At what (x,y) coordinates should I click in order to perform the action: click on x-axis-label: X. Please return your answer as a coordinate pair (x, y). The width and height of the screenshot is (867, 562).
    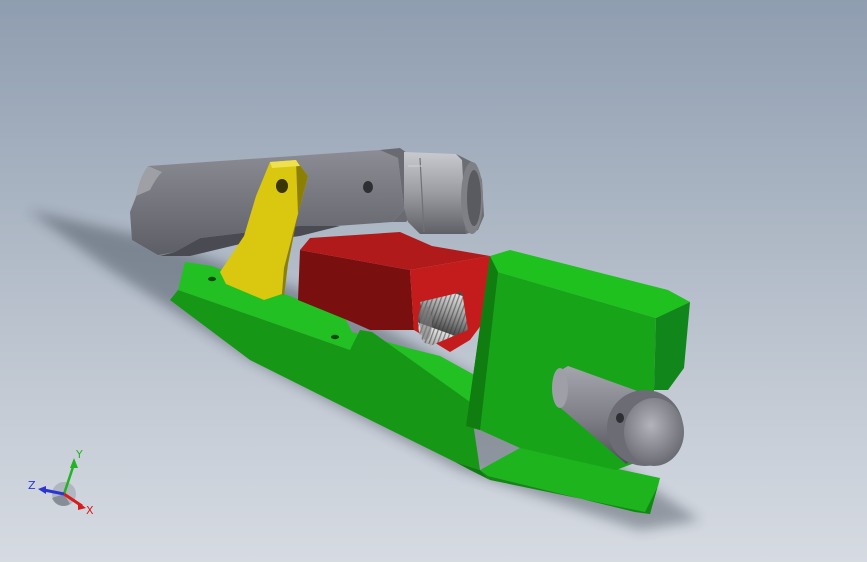
    Looking at the image, I should click on (90, 510).